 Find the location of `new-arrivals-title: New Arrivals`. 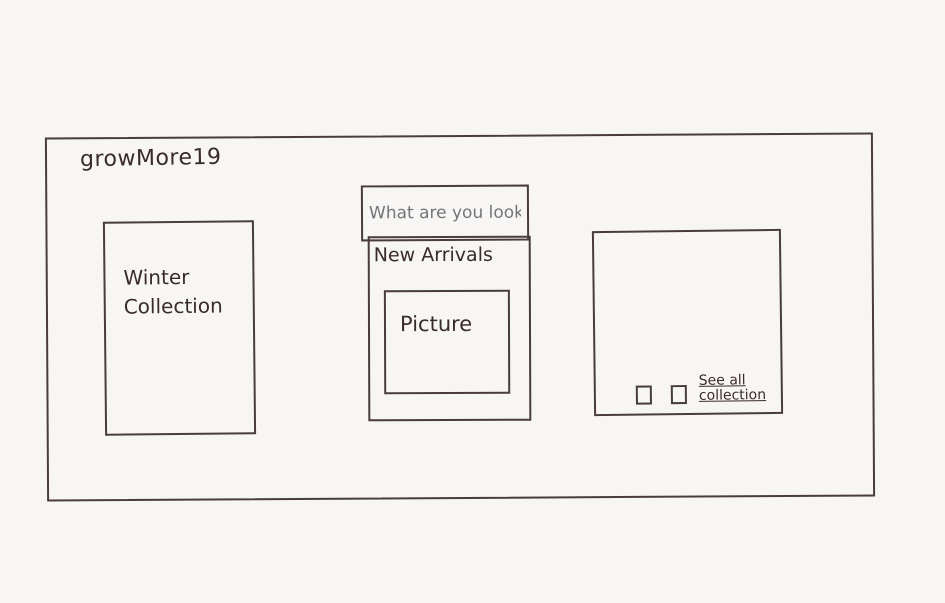

new-arrivals-title: New Arrivals is located at coordinates (433, 255).